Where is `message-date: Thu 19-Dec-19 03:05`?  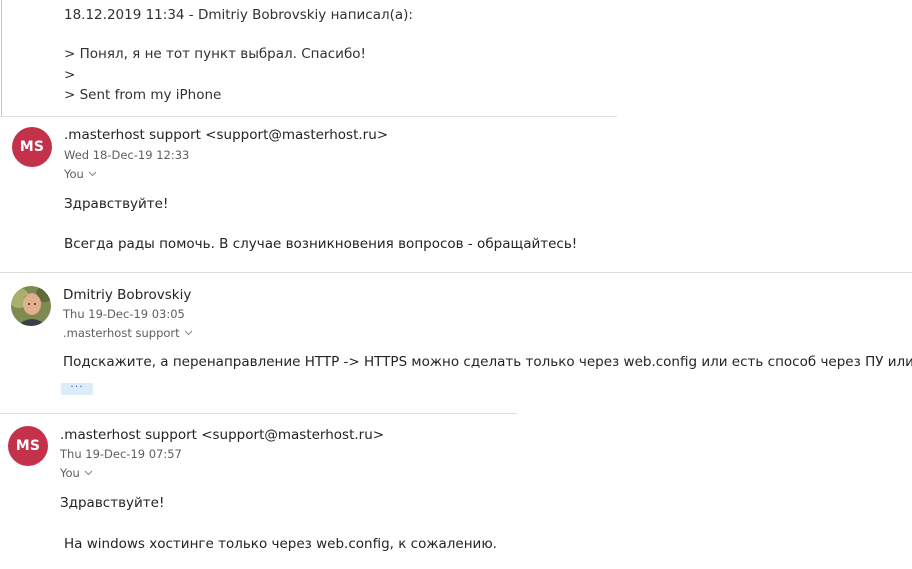 message-date: Thu 19-Dec-19 03:05 is located at coordinates (124, 314).